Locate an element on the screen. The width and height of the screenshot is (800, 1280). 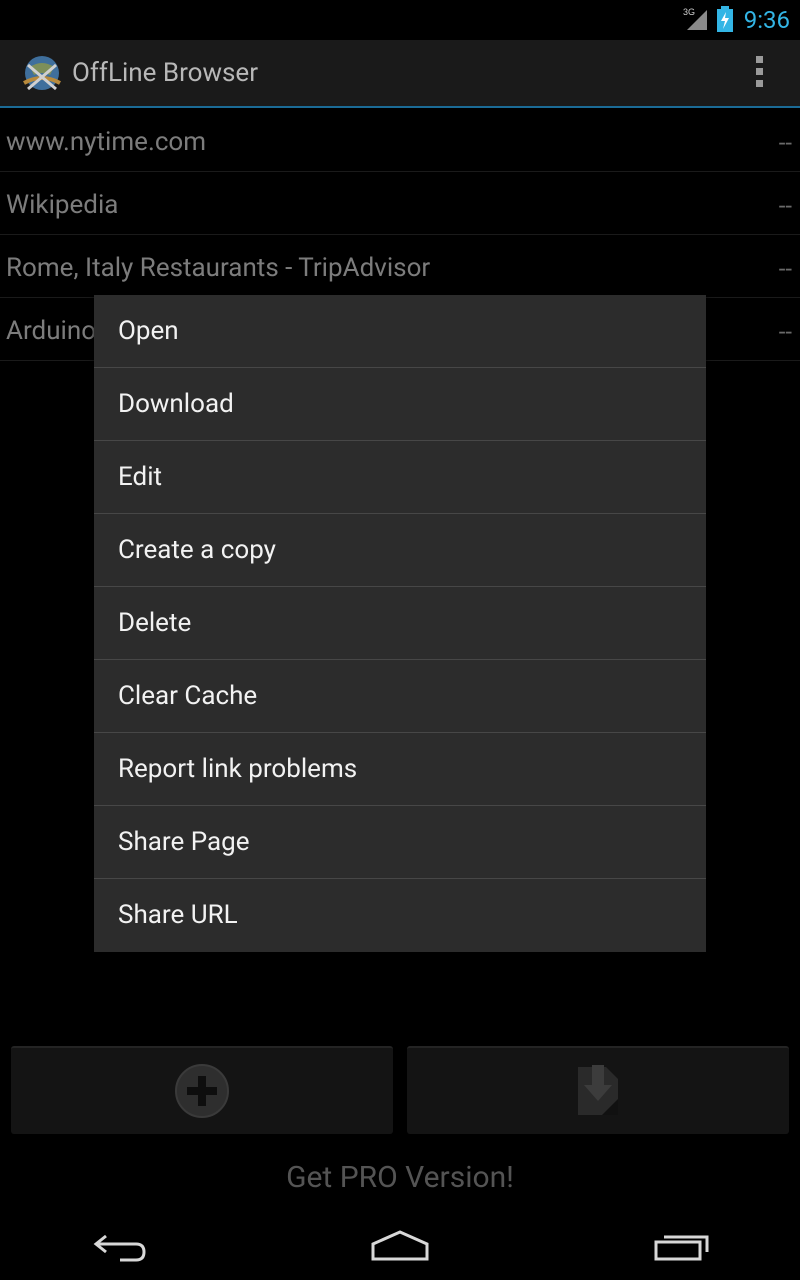
menu-item-create-copy: Create a copy is located at coordinates (400, 550).